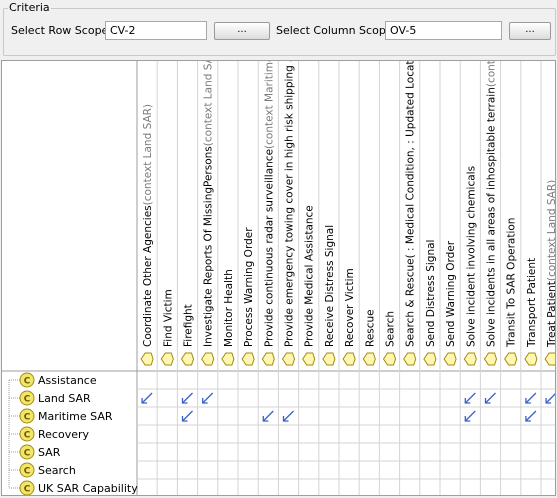 This screenshot has height=498, width=557. I want to click on column-name: Provide Medical Assistance, so click(310, 276).